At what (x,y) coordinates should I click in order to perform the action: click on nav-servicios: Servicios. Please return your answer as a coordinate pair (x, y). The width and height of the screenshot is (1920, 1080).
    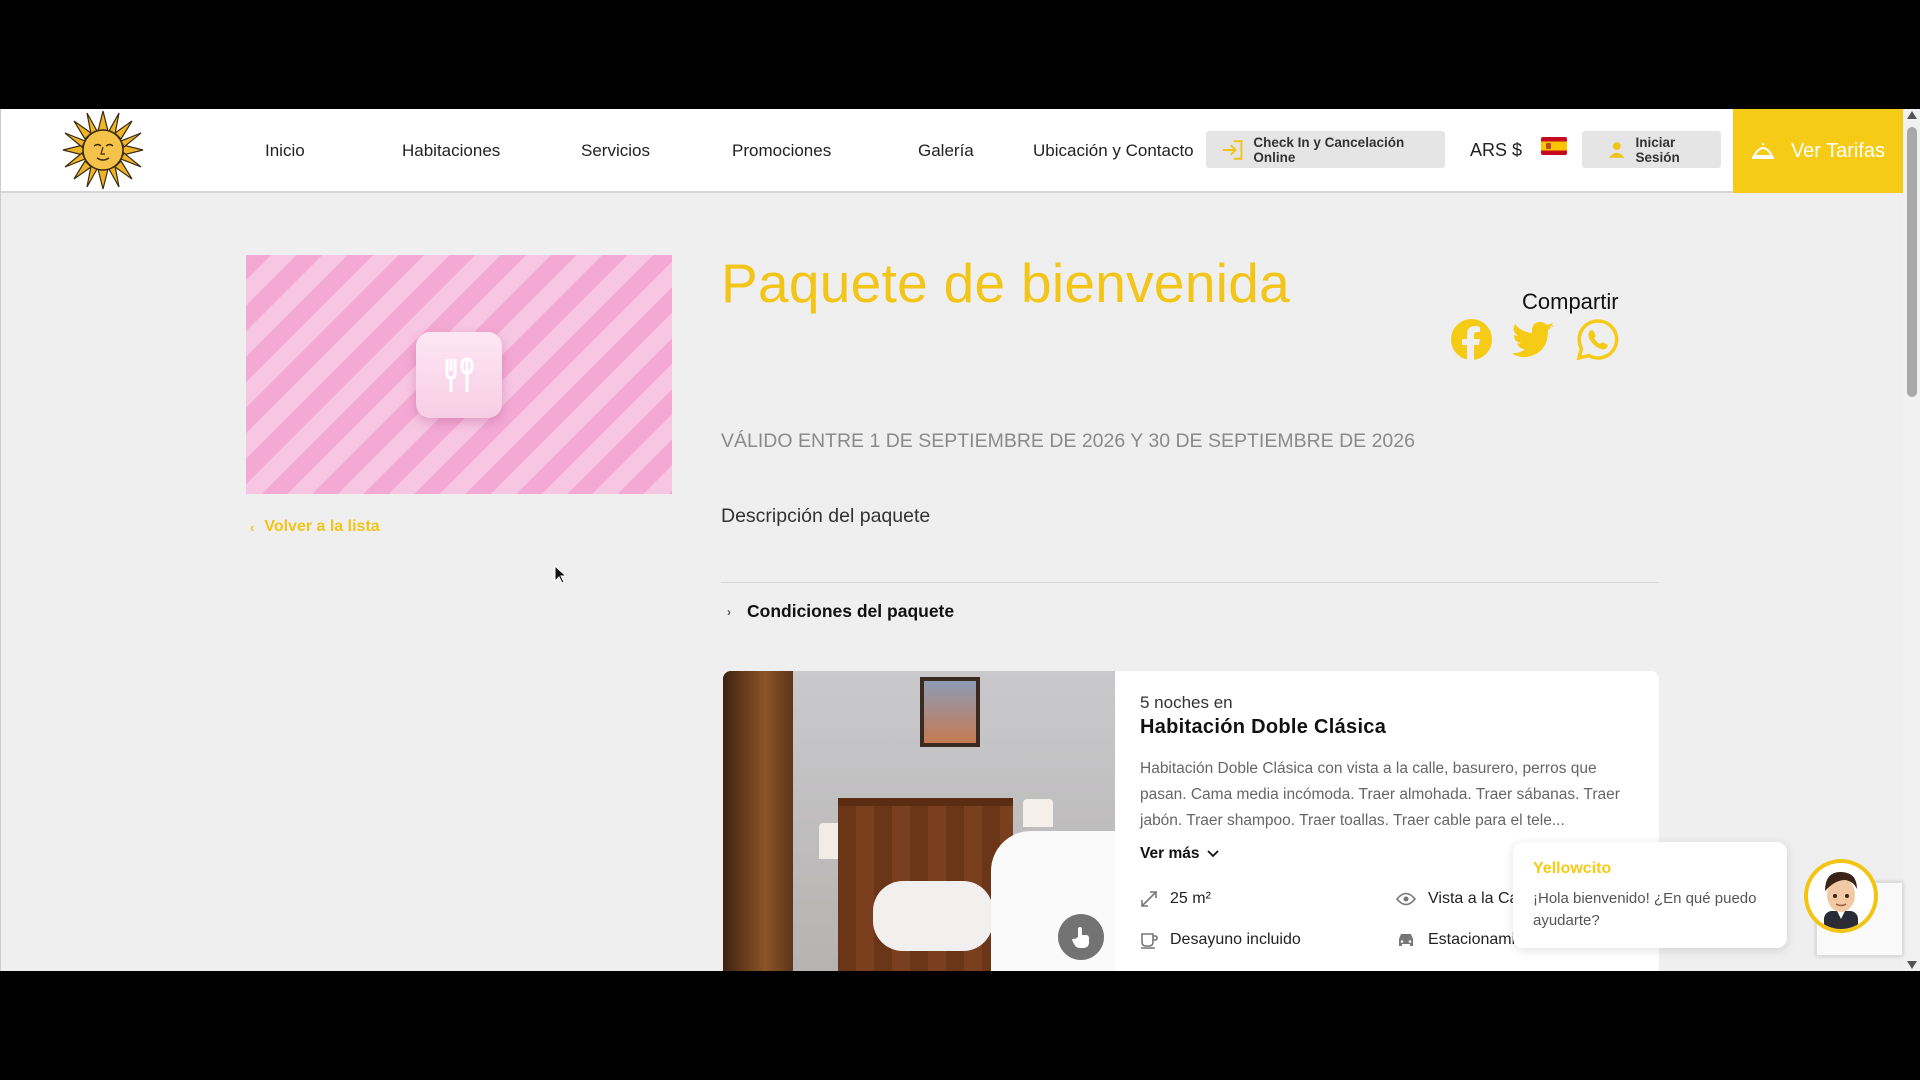
    Looking at the image, I should click on (615, 151).